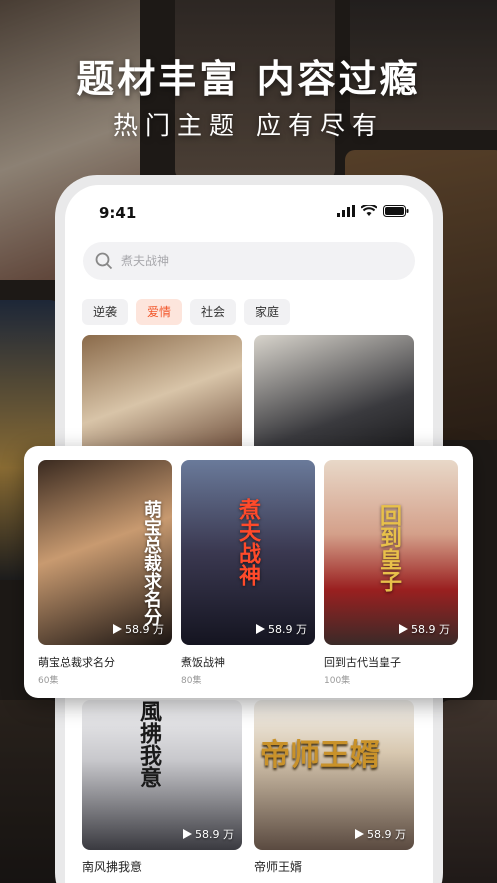 The width and height of the screenshot is (497, 883). Describe the element at coordinates (191, 681) in the screenshot. I see `featured-episodes: 80集` at that location.